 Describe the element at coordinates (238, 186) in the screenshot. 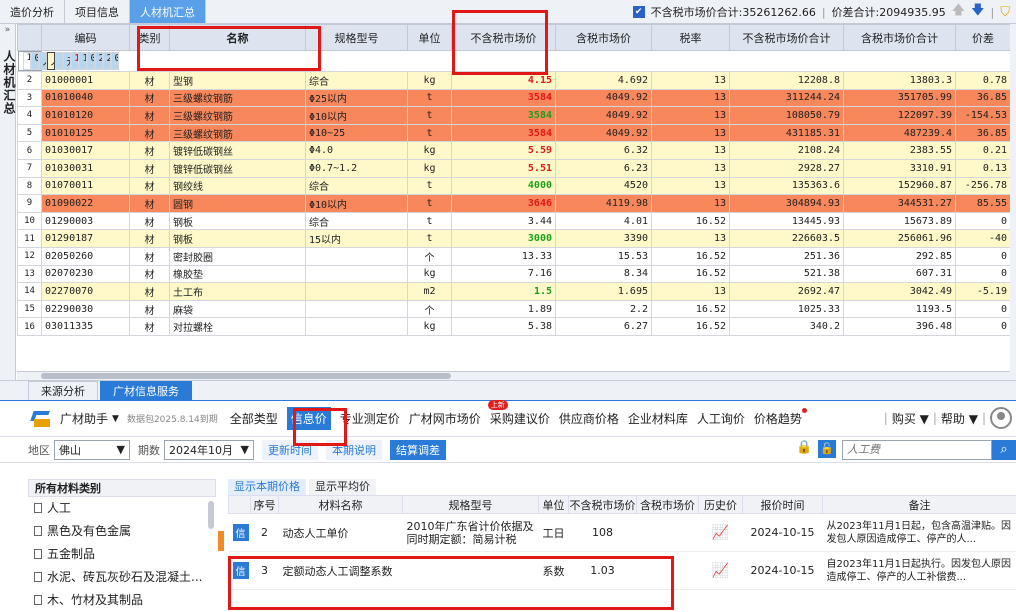

I see `cell-name: 钢绞线` at that location.